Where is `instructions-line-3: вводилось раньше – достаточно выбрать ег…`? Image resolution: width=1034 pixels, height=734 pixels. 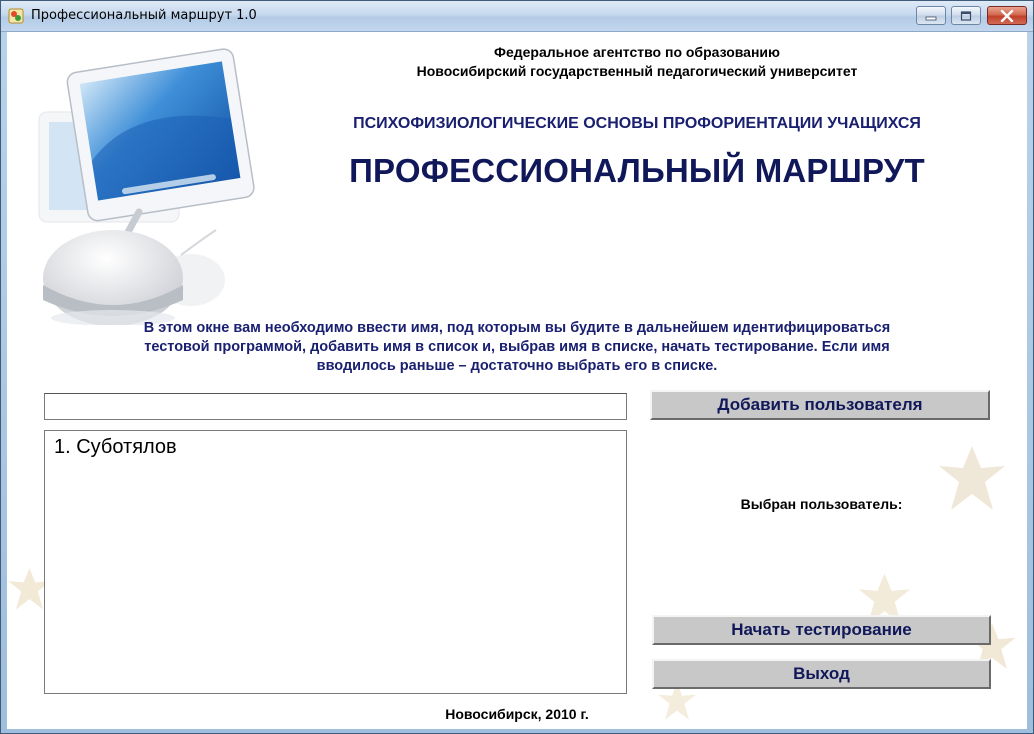 instructions-line-3: вводилось раньше – достаточно выбрать ег… is located at coordinates (517, 366).